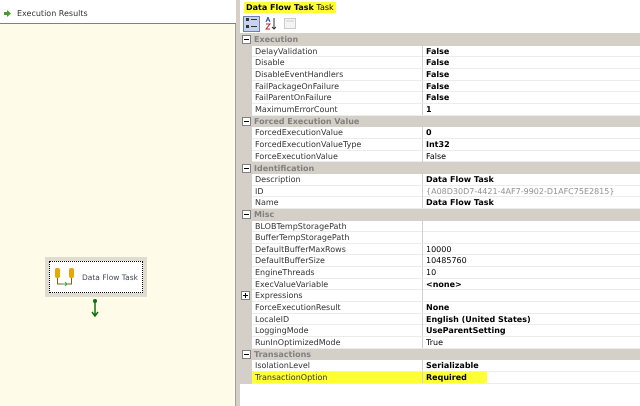 The image size is (640, 406). I want to click on property-name: Disable, so click(337, 62).